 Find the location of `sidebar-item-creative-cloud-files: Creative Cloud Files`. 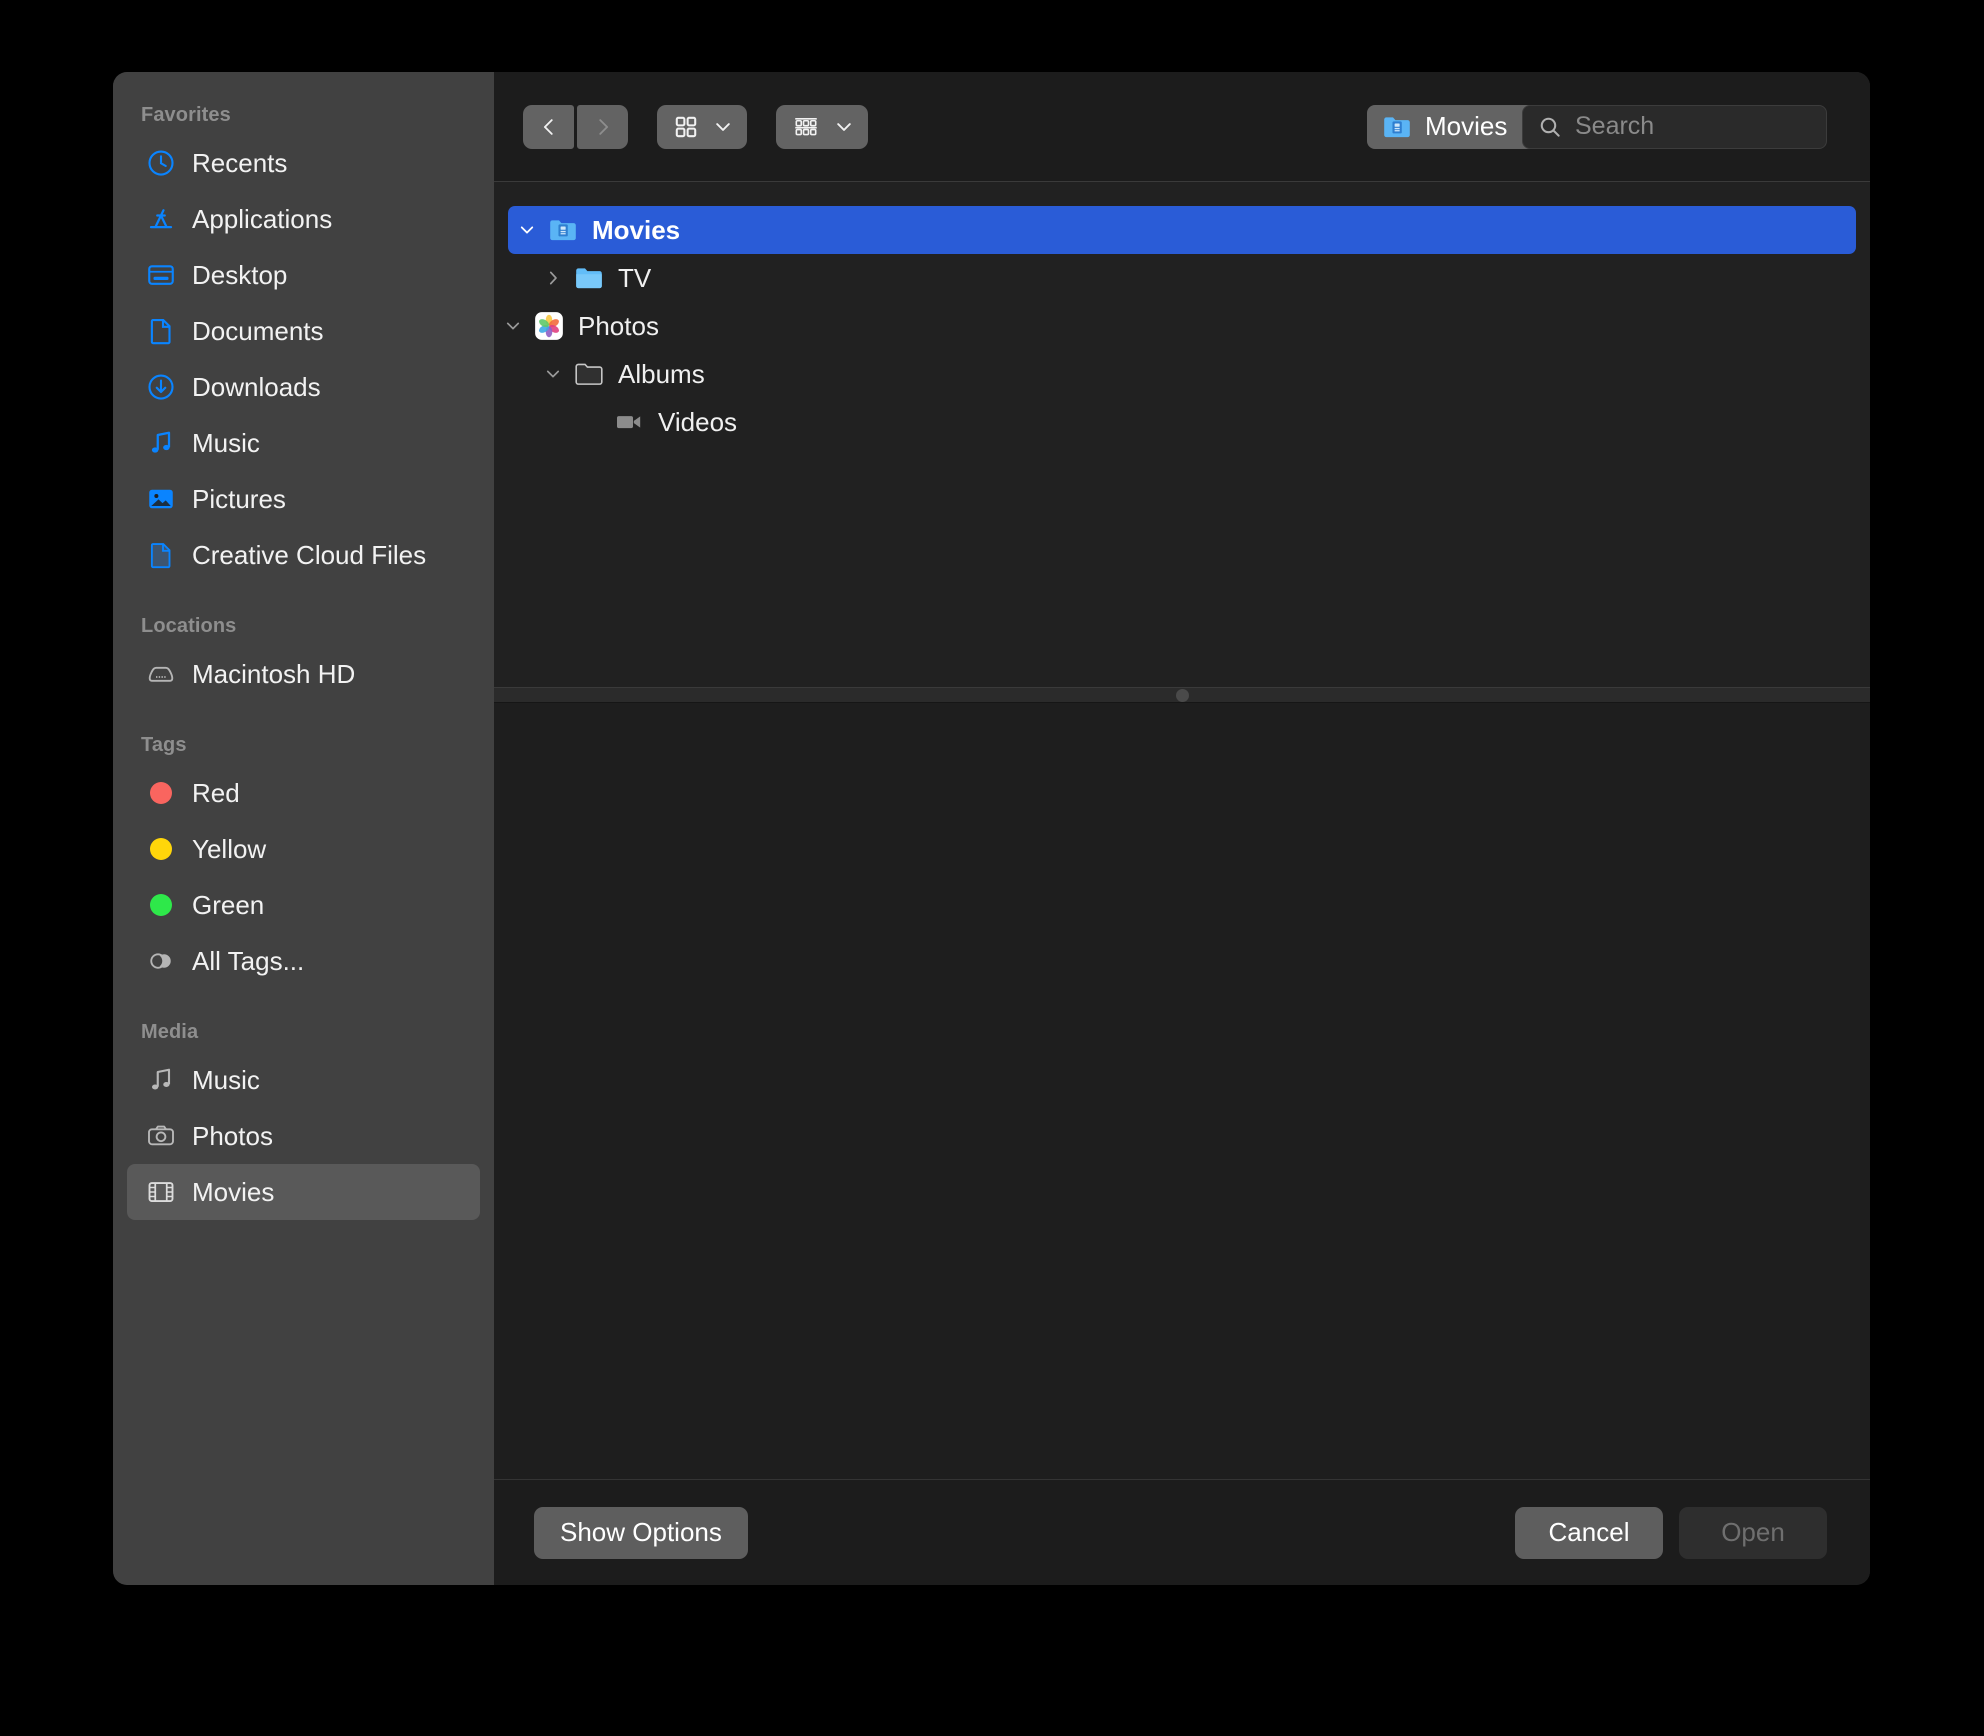

sidebar-item-creative-cloud-files: Creative Cloud Files is located at coordinates (303, 555).